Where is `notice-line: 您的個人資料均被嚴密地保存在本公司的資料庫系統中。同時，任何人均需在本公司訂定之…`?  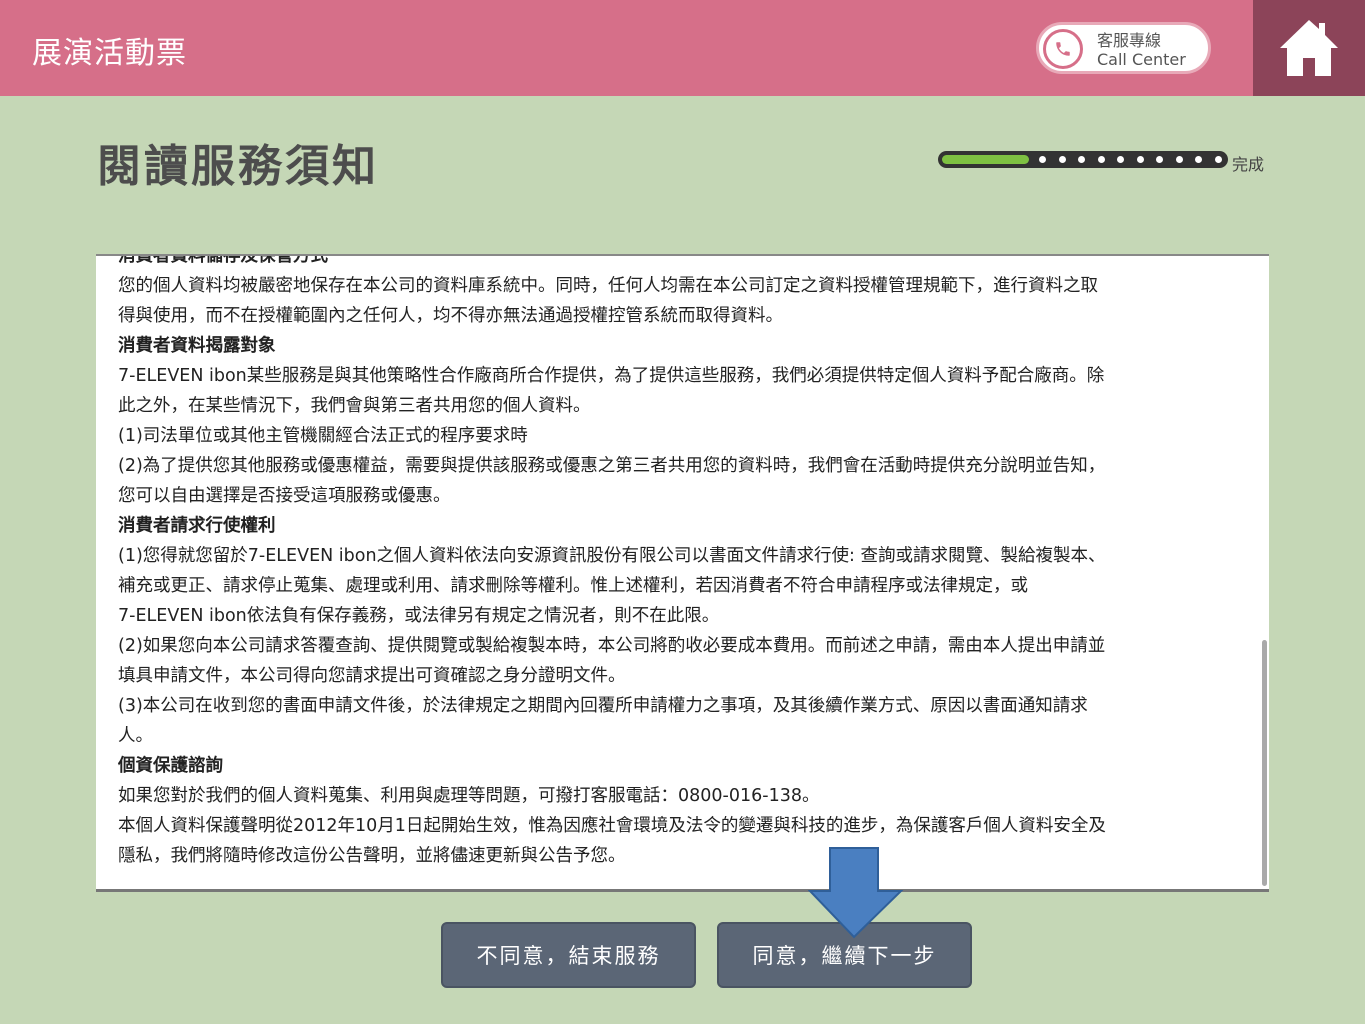 notice-line: 您的個人資料均被嚴密地保存在本公司的資料庫系統中。同時，任何人均需在本公司訂定之… is located at coordinates (608, 286).